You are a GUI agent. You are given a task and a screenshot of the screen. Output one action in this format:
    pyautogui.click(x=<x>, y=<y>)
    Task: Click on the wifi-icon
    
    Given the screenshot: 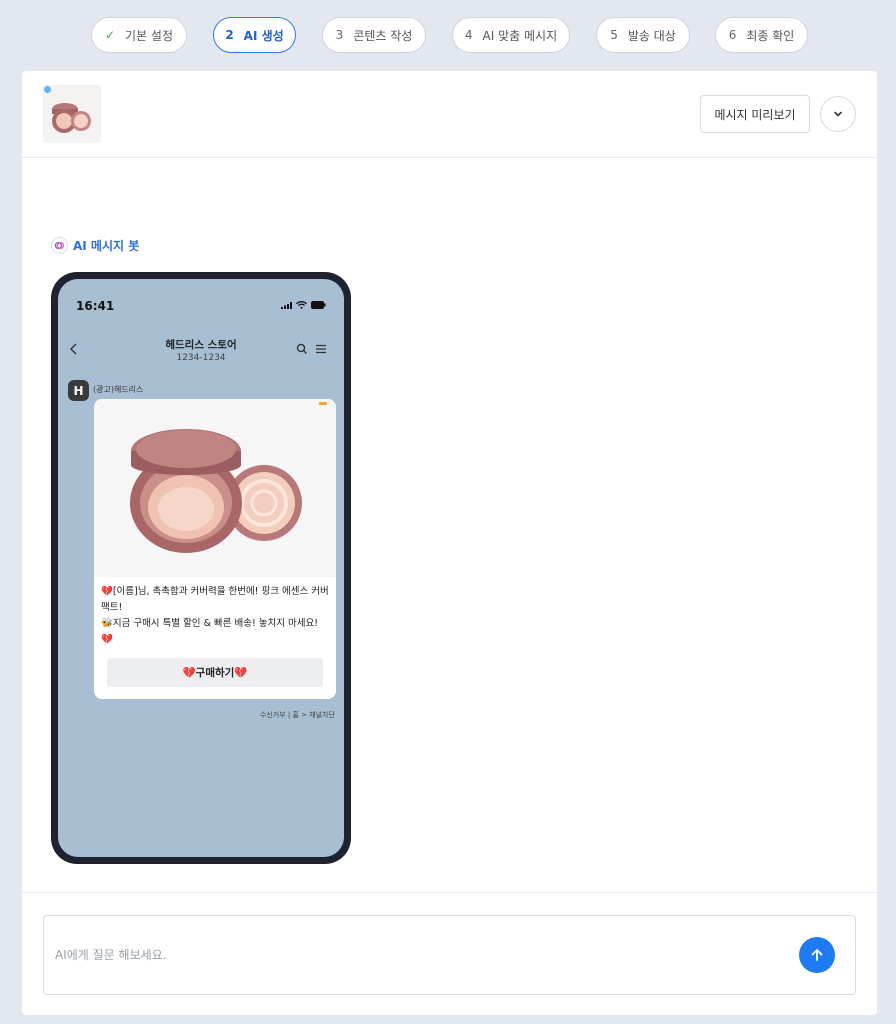 What is the action you would take?
    pyautogui.click(x=301, y=305)
    